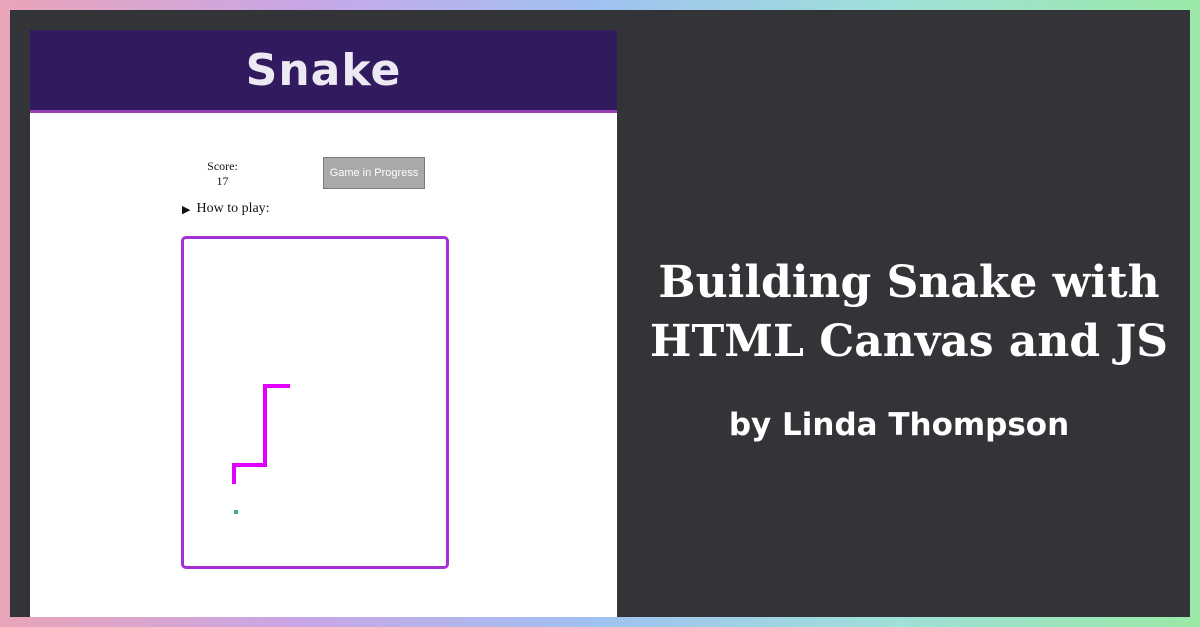 This screenshot has height=627, width=1200. I want to click on score-value: 17, so click(222, 181).